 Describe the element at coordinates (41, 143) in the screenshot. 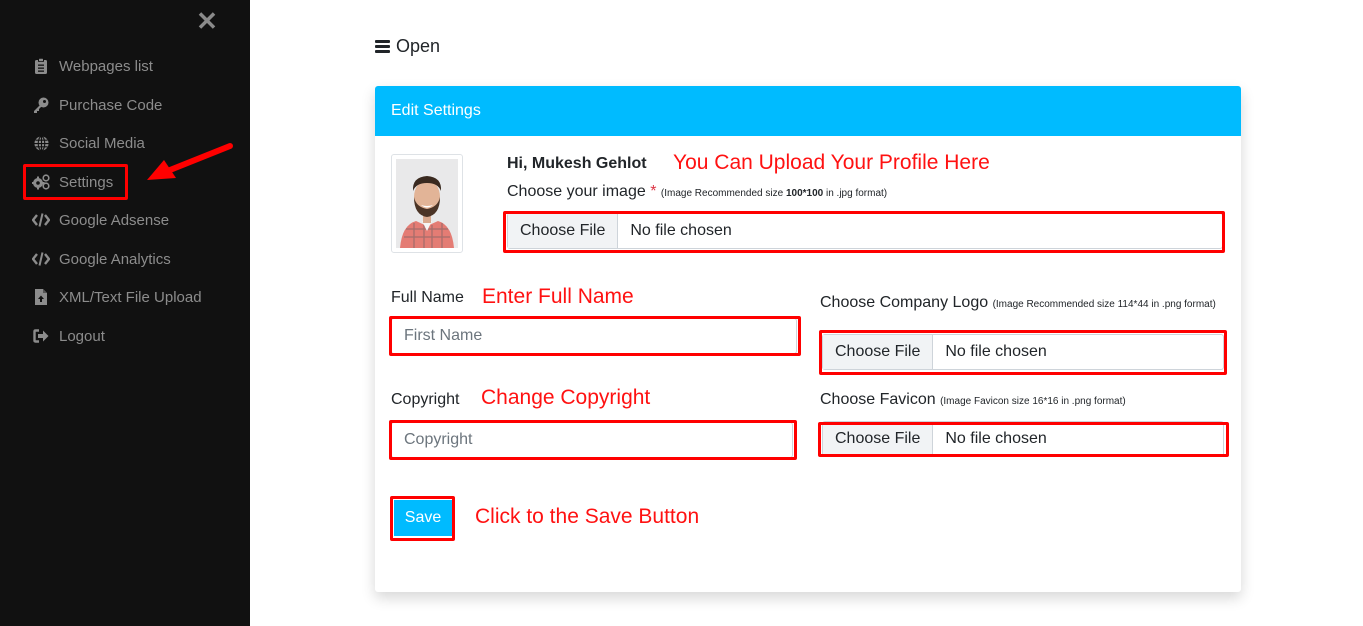

I see `globe-icon` at that location.